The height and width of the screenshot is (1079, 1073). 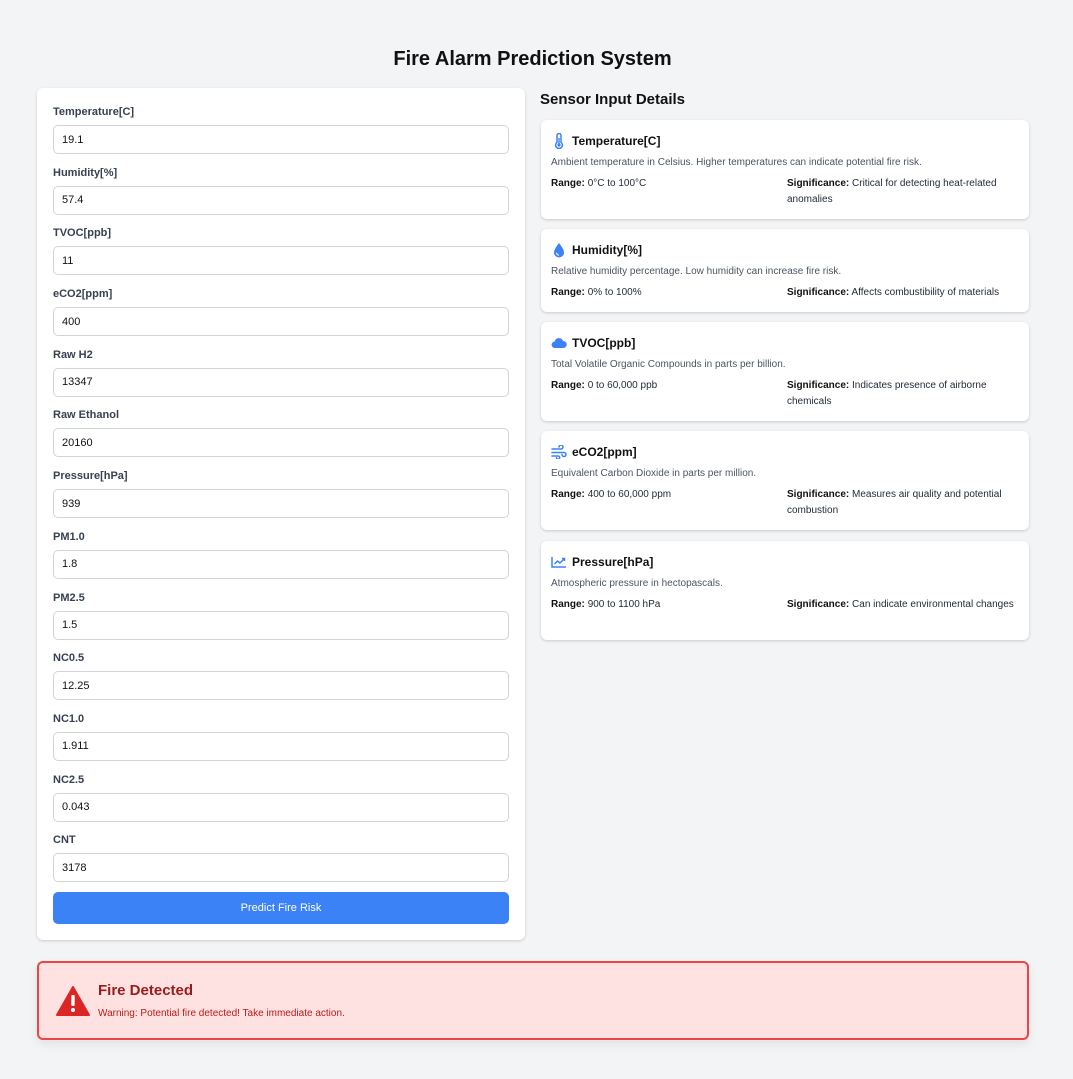 I want to click on raw-ethanol-input, so click(x=281, y=443).